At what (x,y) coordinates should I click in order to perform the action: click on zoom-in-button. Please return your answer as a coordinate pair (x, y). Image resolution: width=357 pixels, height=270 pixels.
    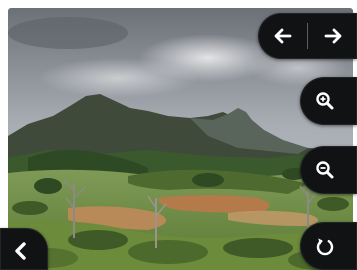
    Looking at the image, I should click on (328, 101).